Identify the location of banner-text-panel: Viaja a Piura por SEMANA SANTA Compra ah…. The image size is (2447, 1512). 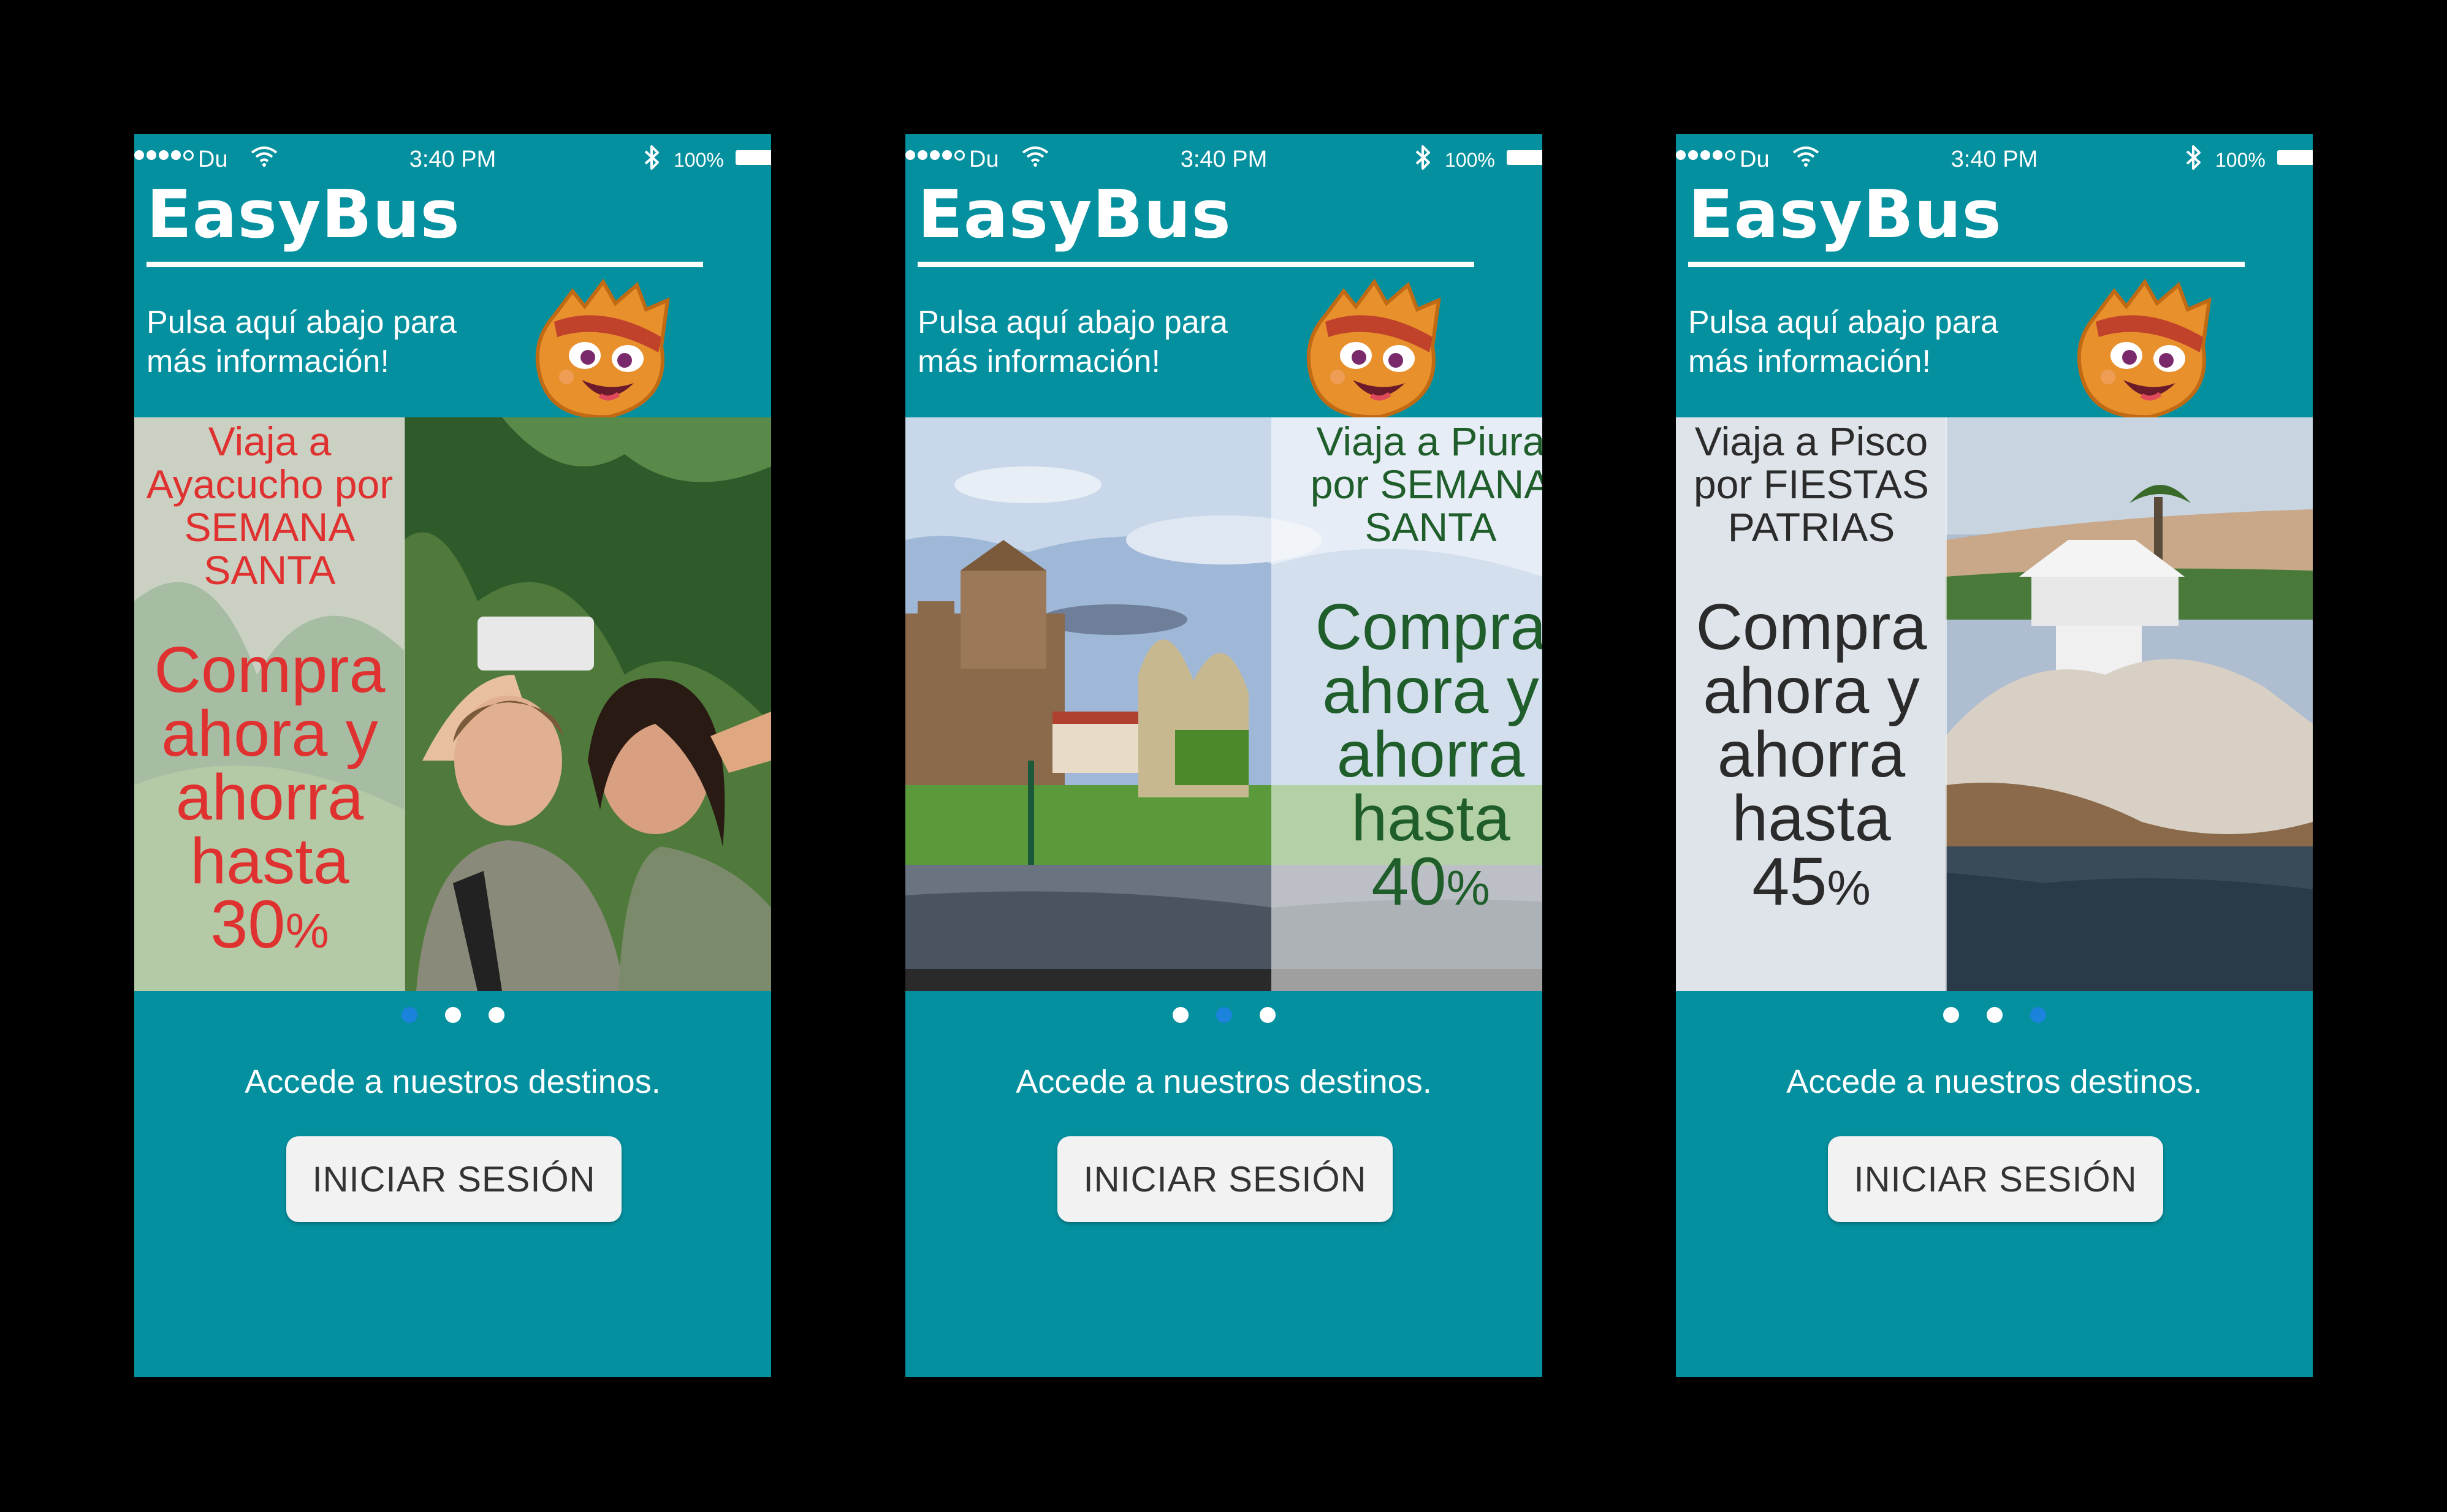
(1406, 704).